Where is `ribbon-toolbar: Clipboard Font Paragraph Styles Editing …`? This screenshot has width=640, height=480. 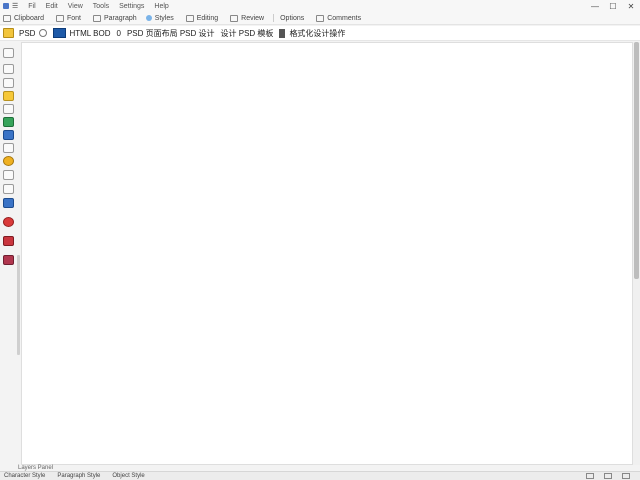
ribbon-toolbar: Clipboard Font Paragraph Styles Editing … is located at coordinates (320, 18).